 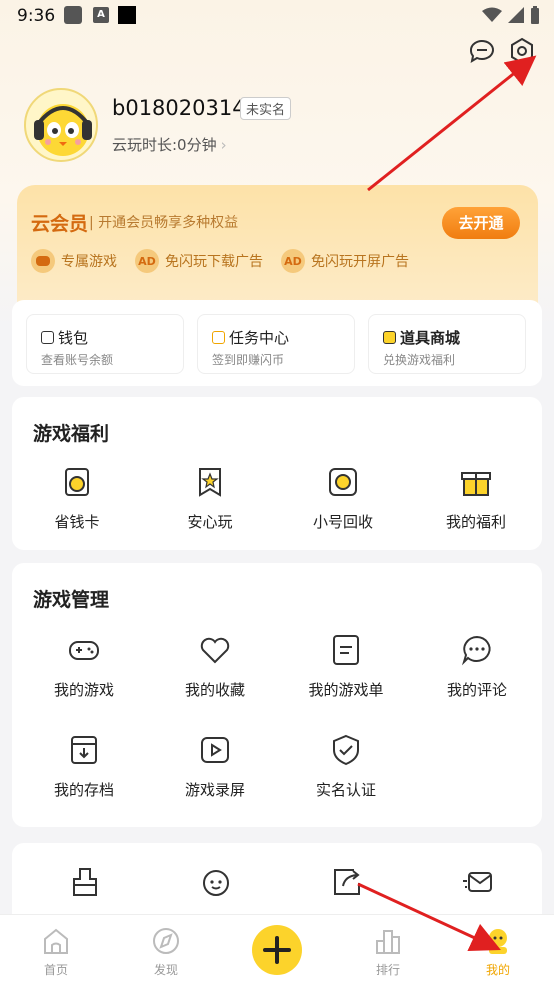 What do you see at coordinates (83, 690) in the screenshot?
I see `my-games-label: 我的游戏` at bounding box center [83, 690].